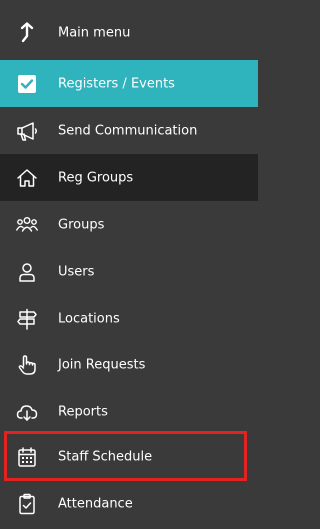 The image size is (320, 529). Describe the element at coordinates (27, 457) in the screenshot. I see `calendar-icon` at that location.